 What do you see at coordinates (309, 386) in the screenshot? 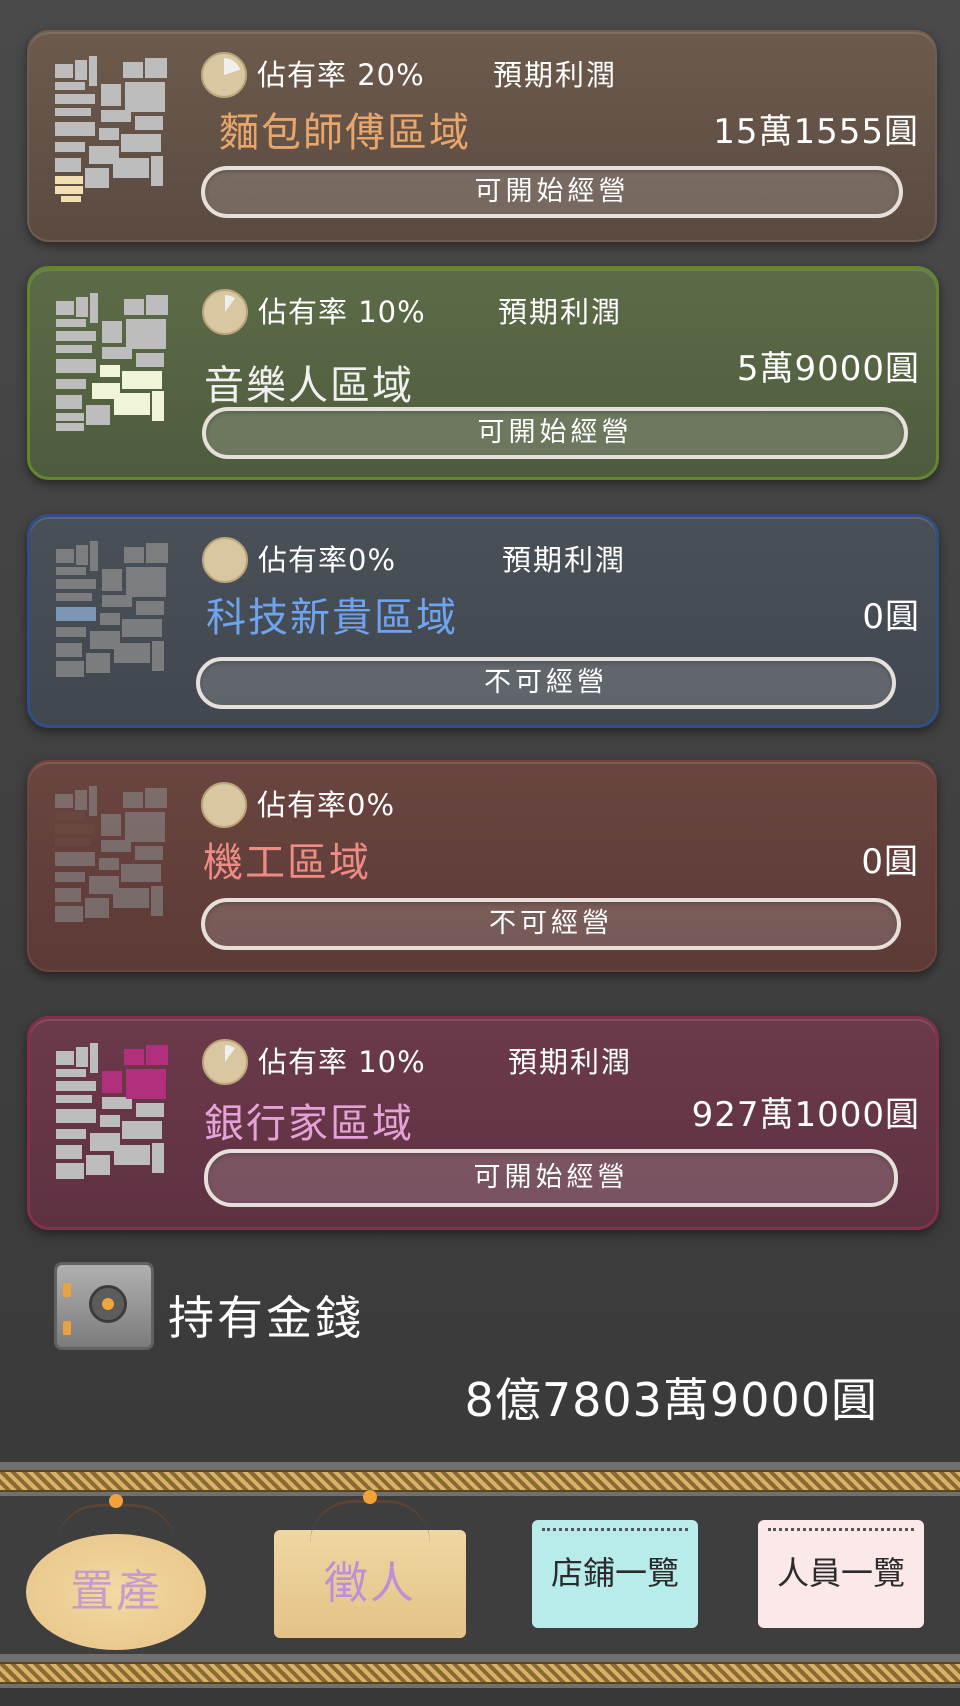
I see `area-name: 音樂人區域` at bounding box center [309, 386].